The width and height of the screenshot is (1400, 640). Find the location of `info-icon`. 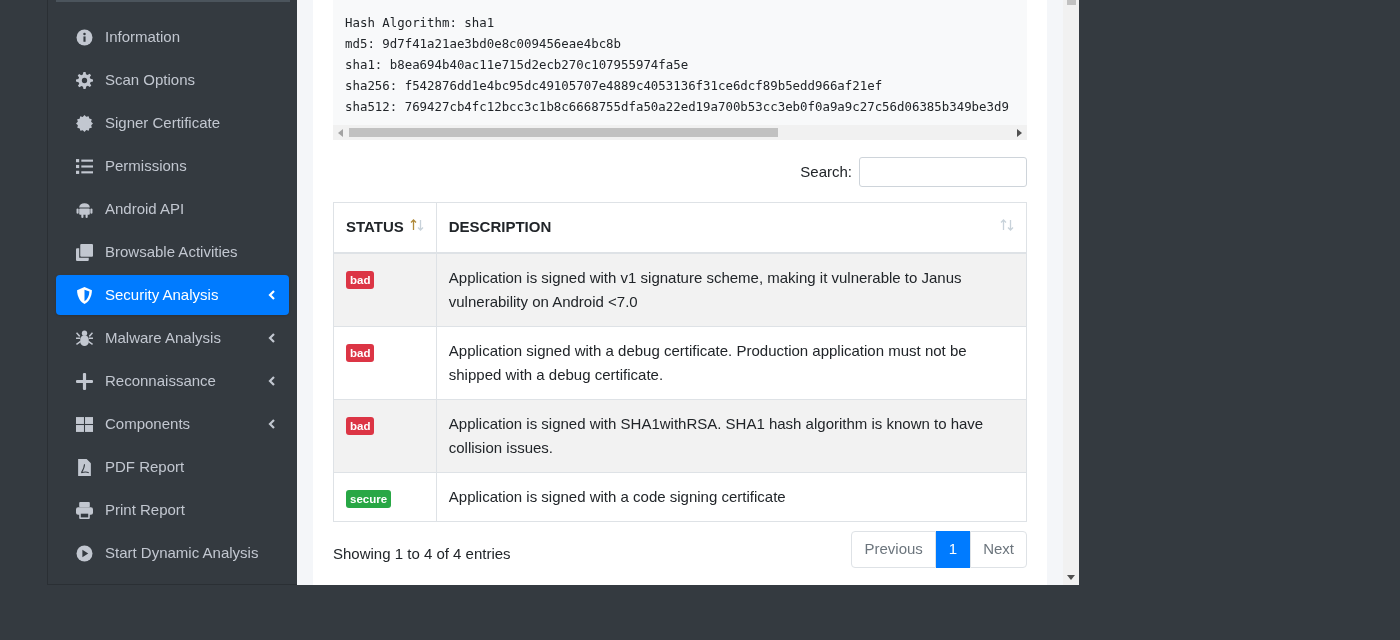

info-icon is located at coordinates (84, 37).